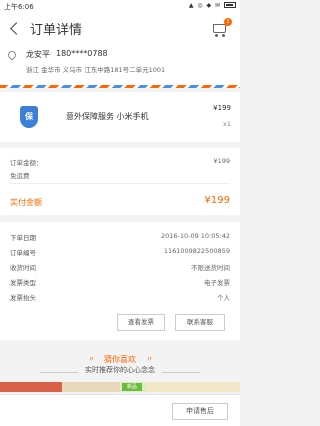 This screenshot has width=320, height=426. Describe the element at coordinates (82, 53) in the screenshot. I see `recipient-phone: 180****0788` at that location.